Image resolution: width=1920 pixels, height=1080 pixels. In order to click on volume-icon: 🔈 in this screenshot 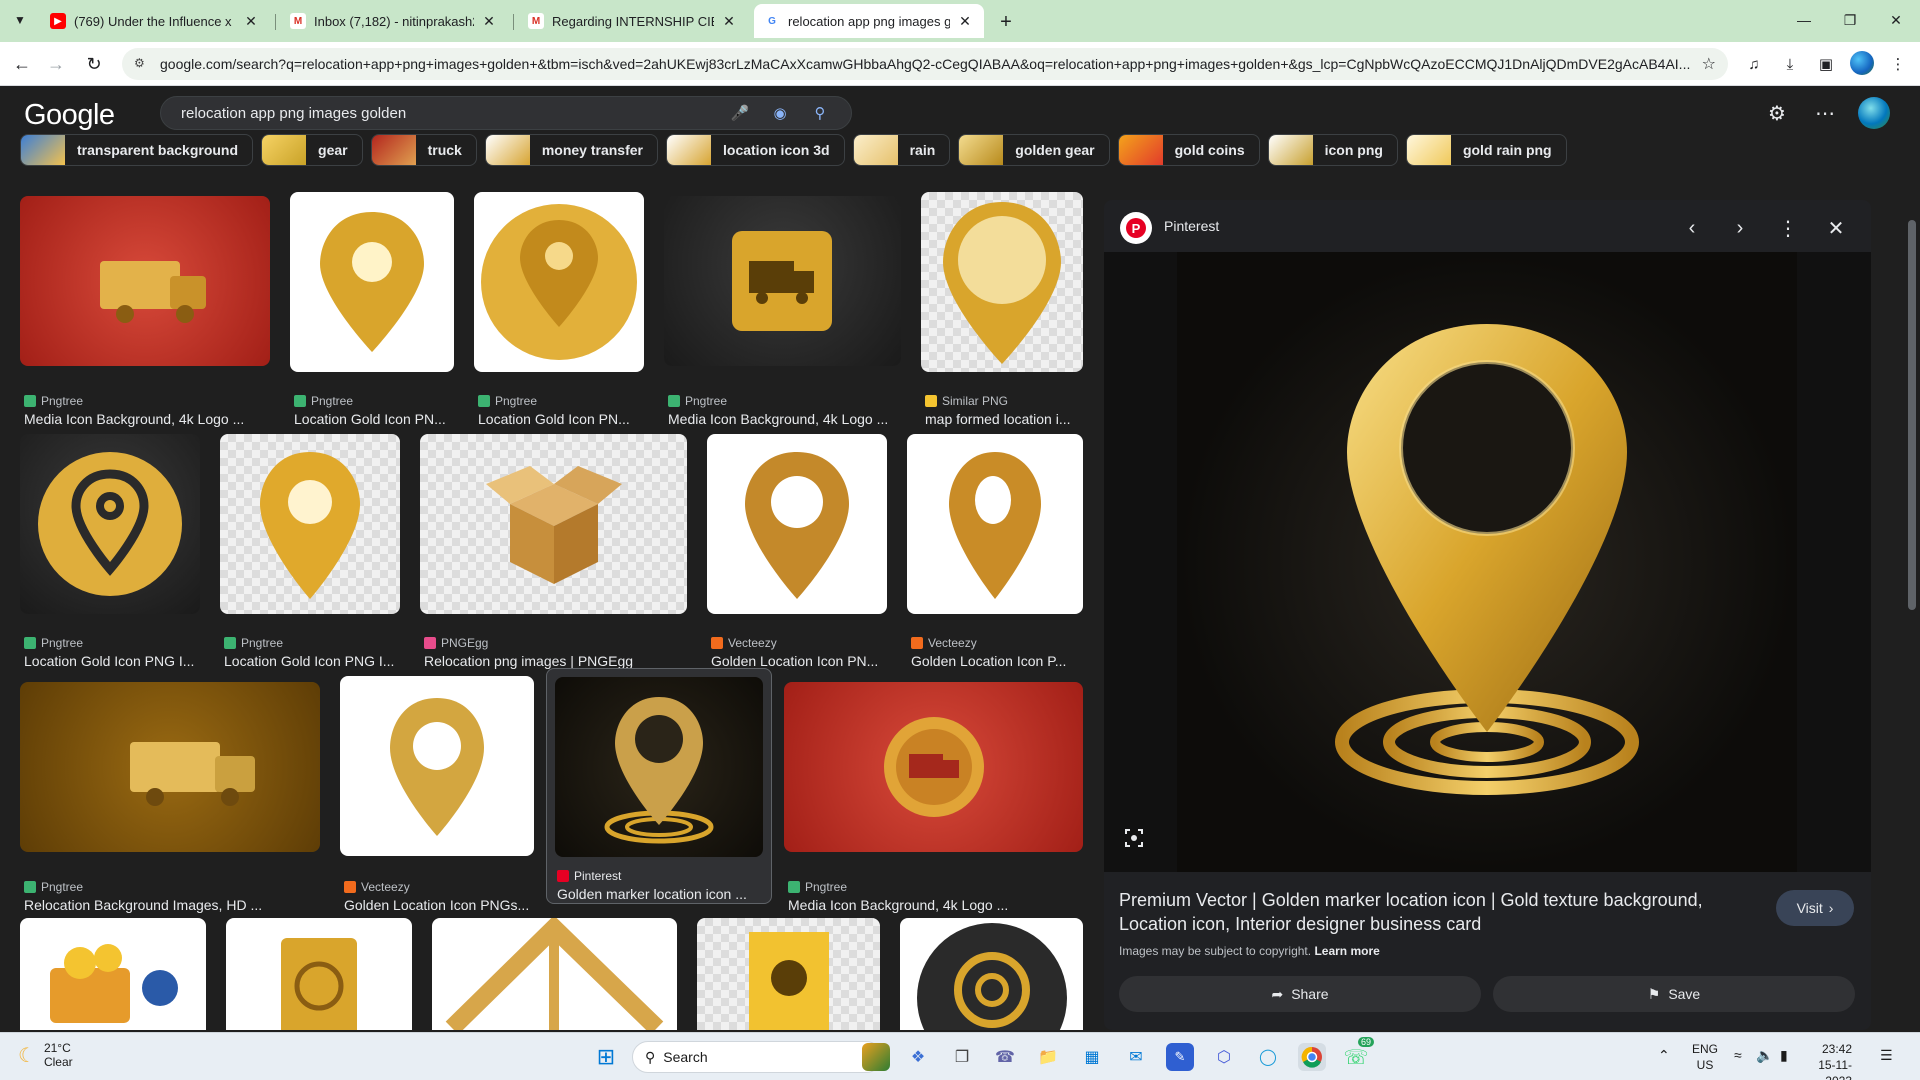, I will do `click(1764, 1055)`.